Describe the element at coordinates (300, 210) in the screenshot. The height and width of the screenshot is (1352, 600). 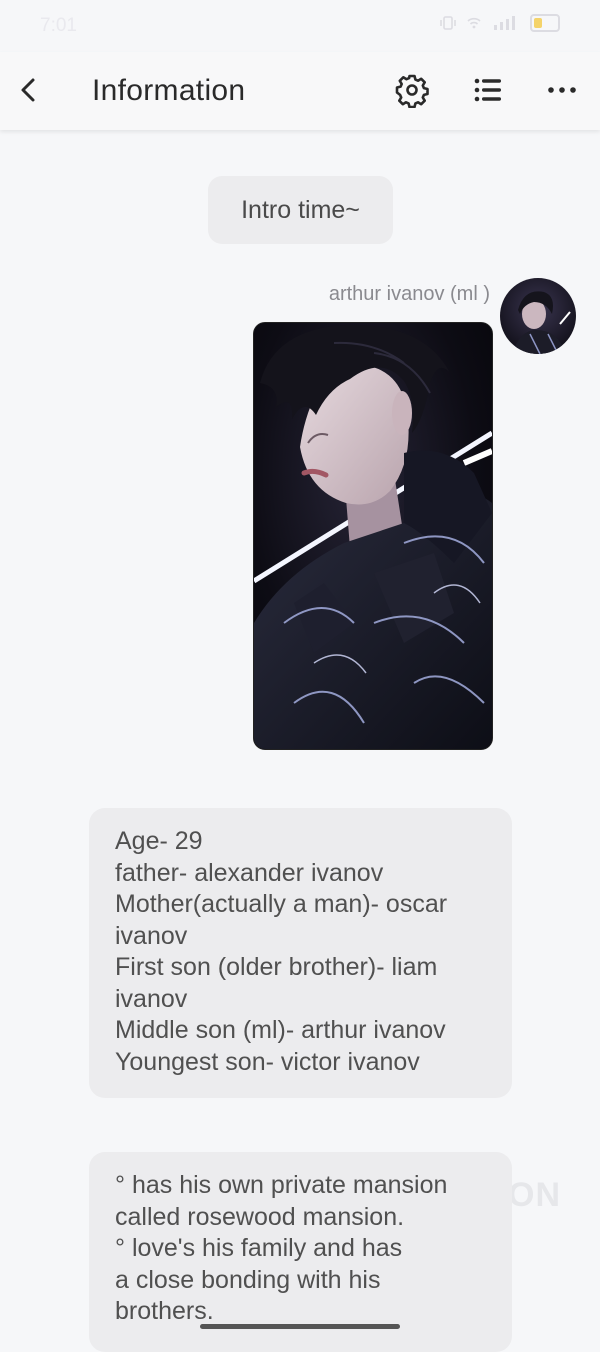
I see `intro-message-bubble: Intro time~` at that location.